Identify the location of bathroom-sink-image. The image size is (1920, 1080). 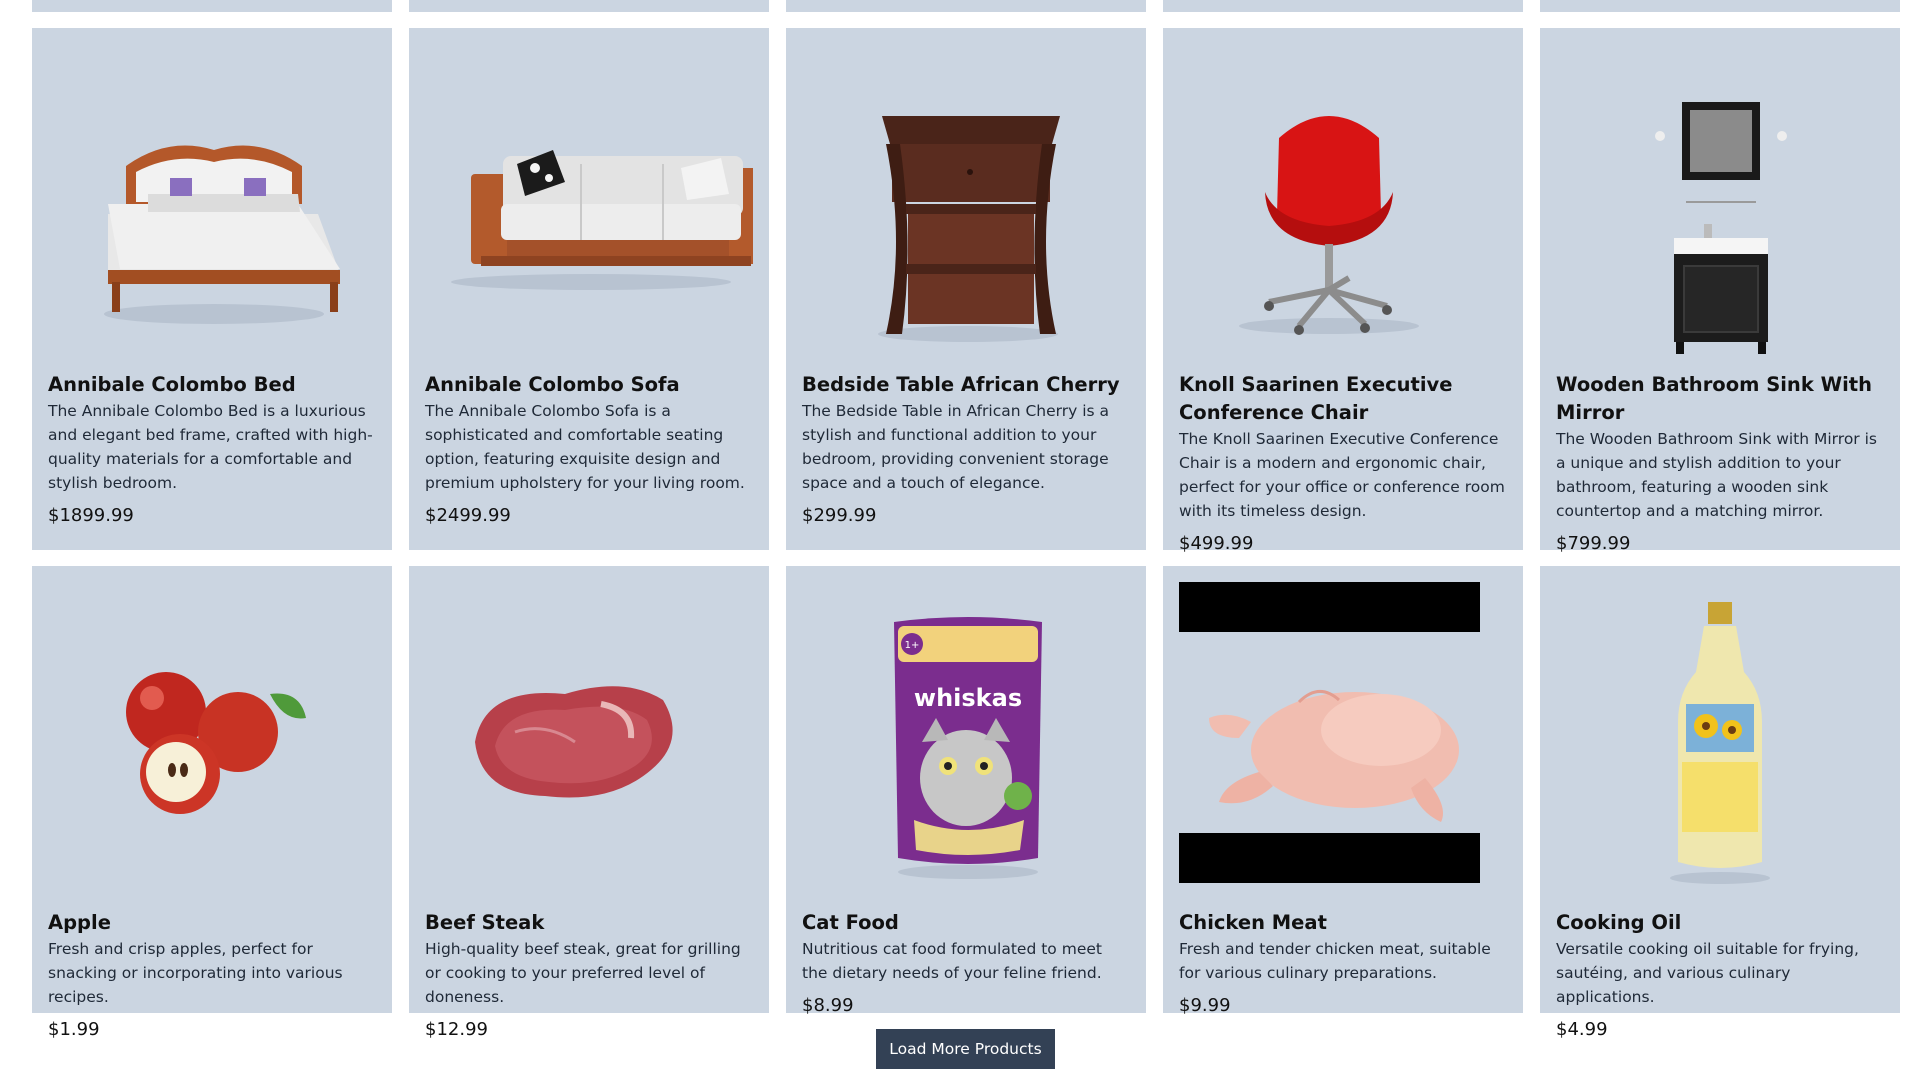
(1720, 202).